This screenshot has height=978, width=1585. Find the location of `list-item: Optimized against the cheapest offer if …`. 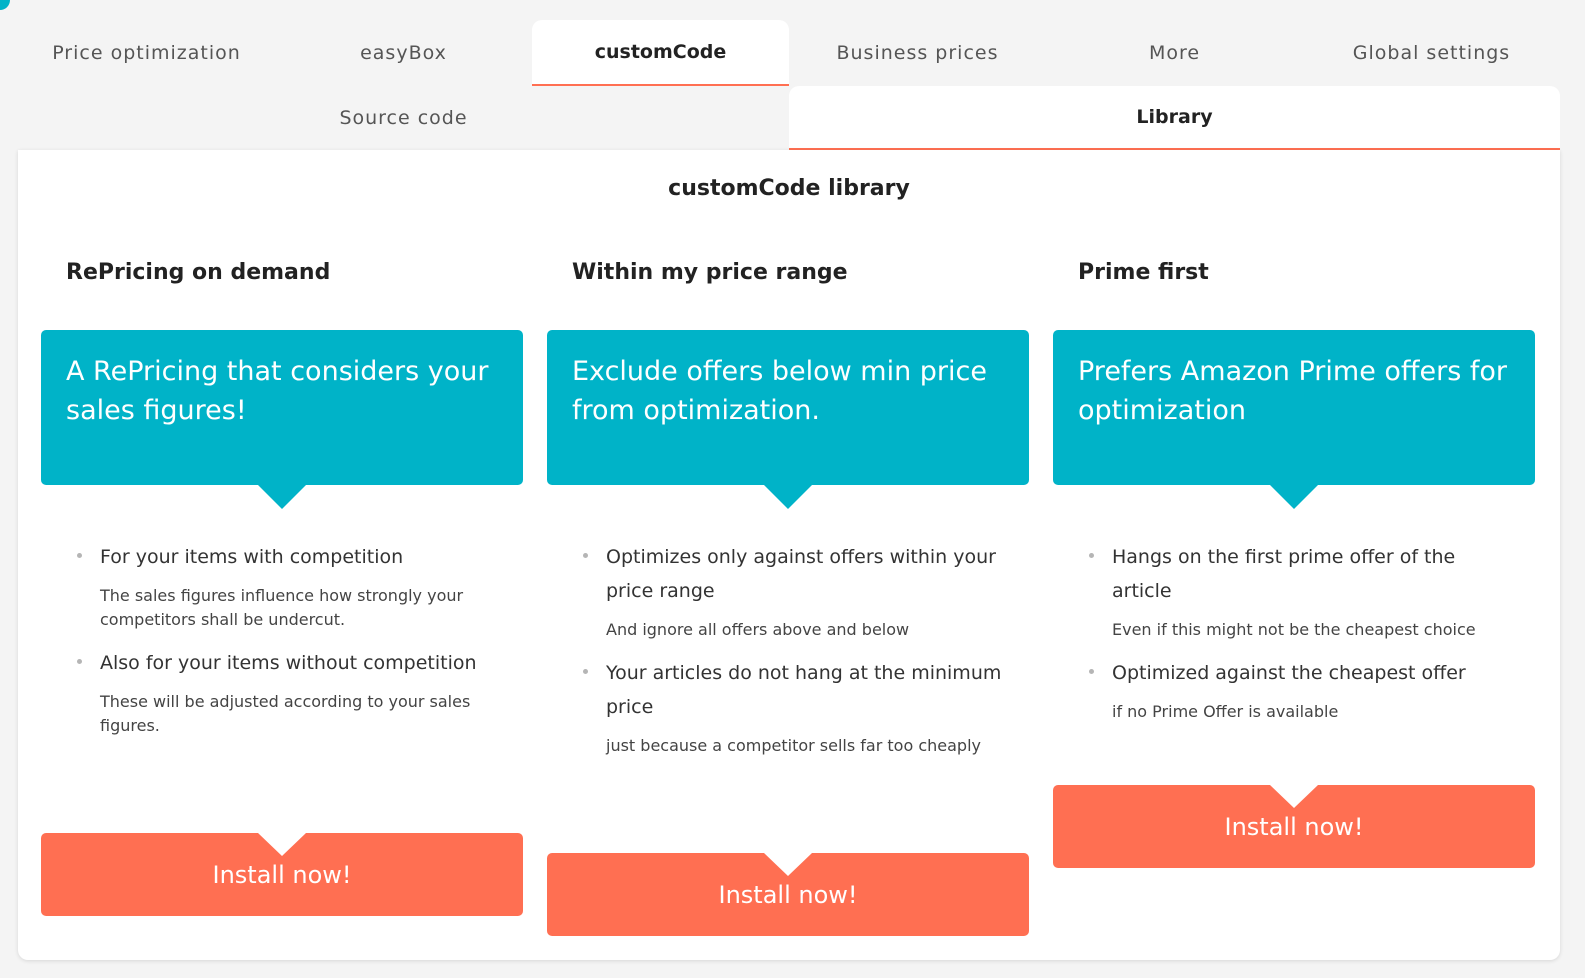

list-item: Optimized against the cheapest offer if … is located at coordinates (1299, 690).